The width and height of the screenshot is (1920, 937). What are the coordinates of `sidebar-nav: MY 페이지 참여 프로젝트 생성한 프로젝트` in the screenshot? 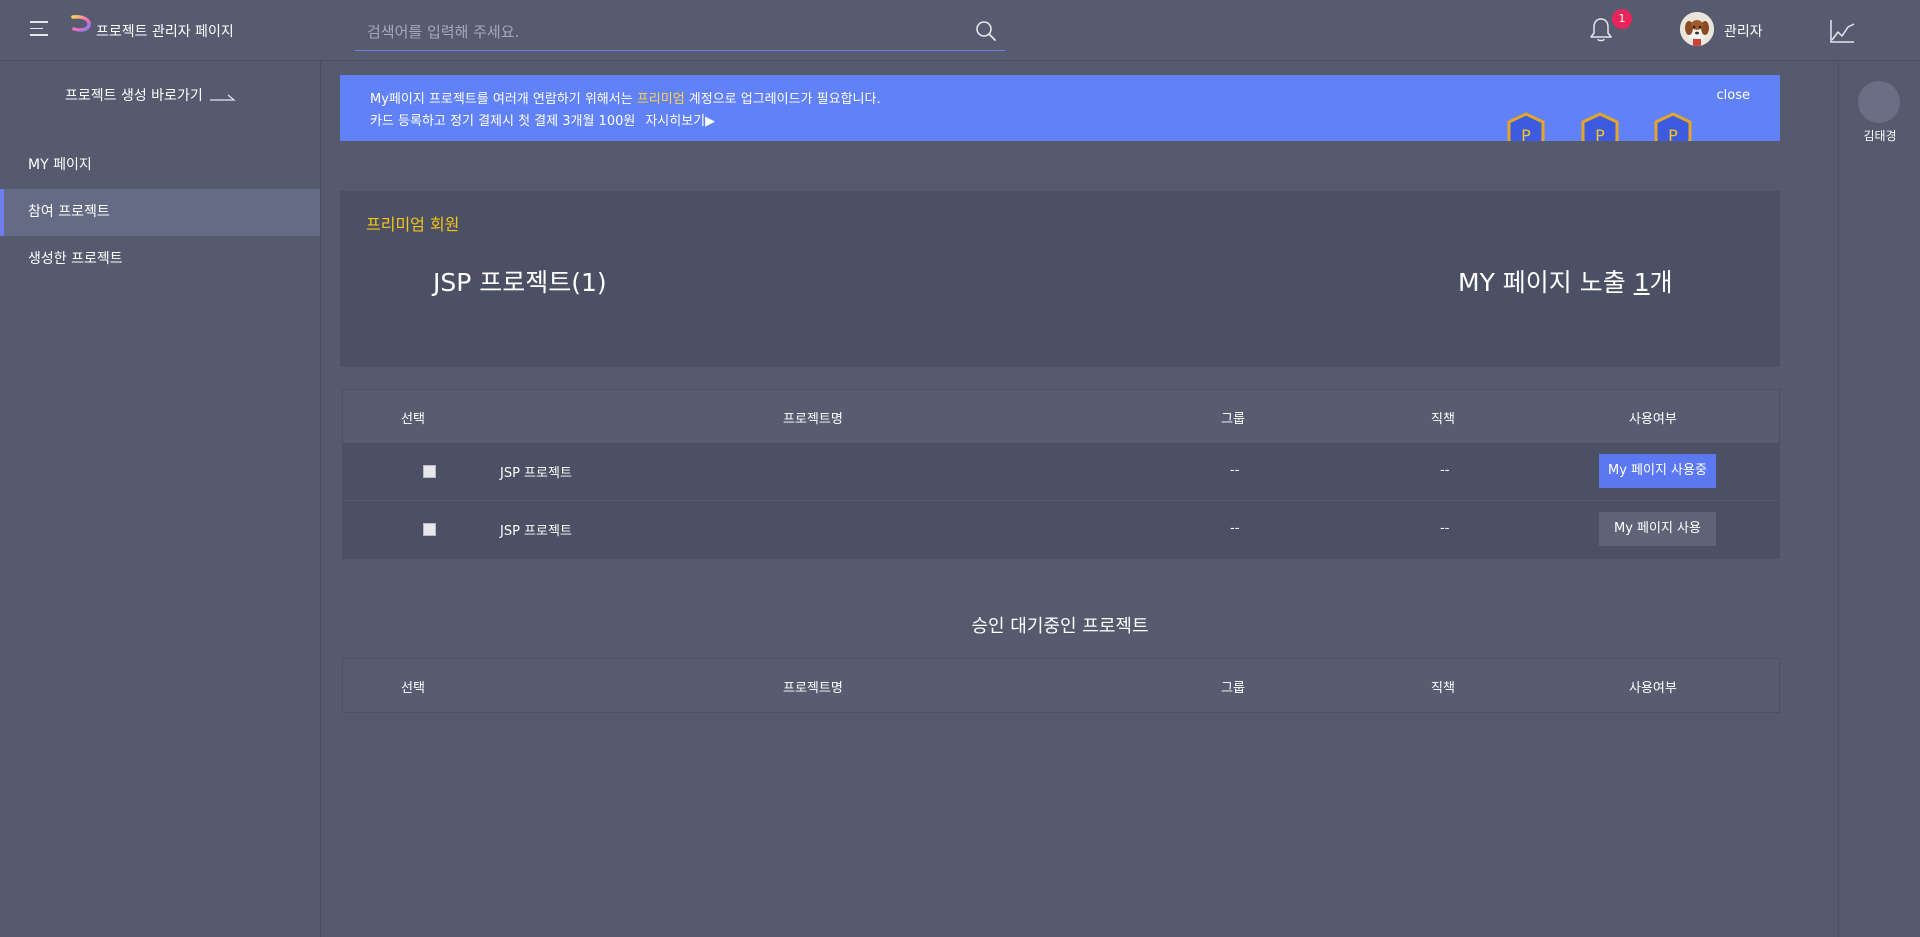 It's located at (160, 212).